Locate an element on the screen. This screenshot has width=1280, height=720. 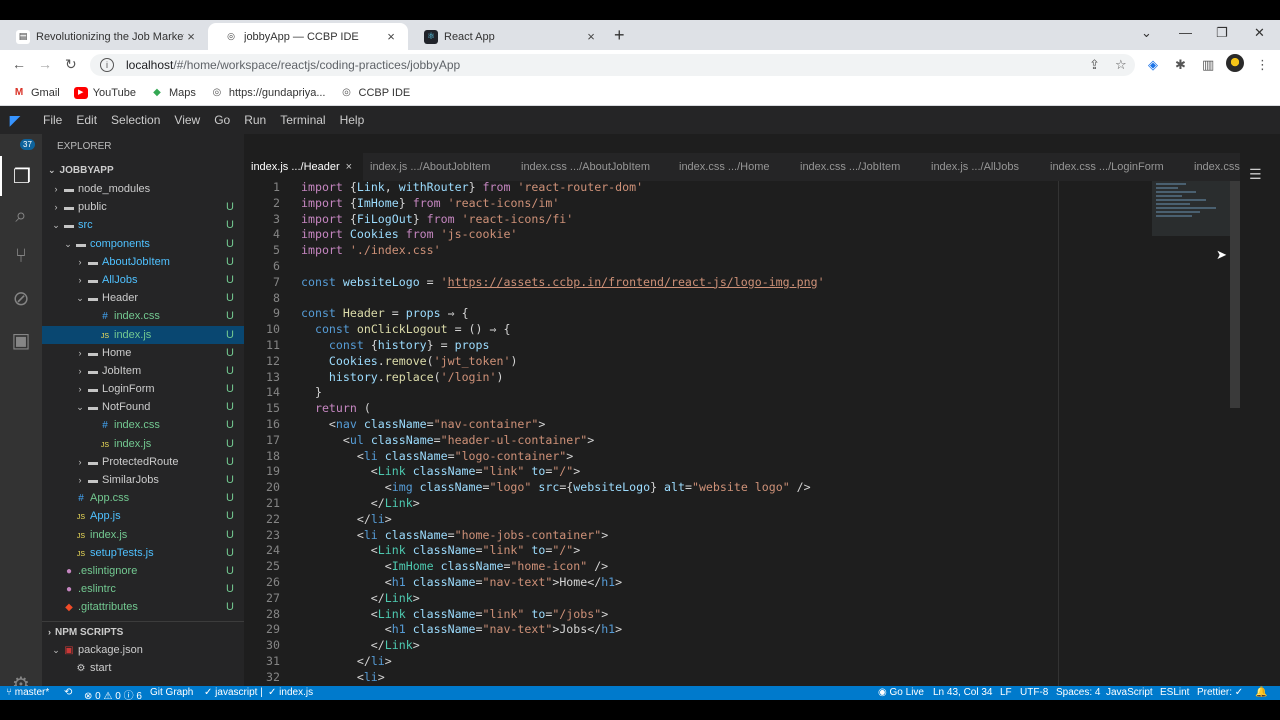
bookmark-youtube: ▶ YouTube is located at coordinates (104, 92).